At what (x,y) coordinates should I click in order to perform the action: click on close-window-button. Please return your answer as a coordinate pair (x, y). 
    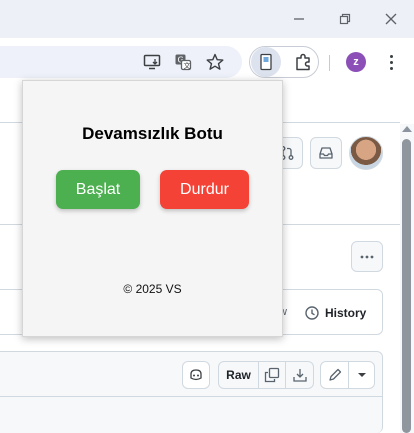
    Looking at the image, I should click on (391, 19).